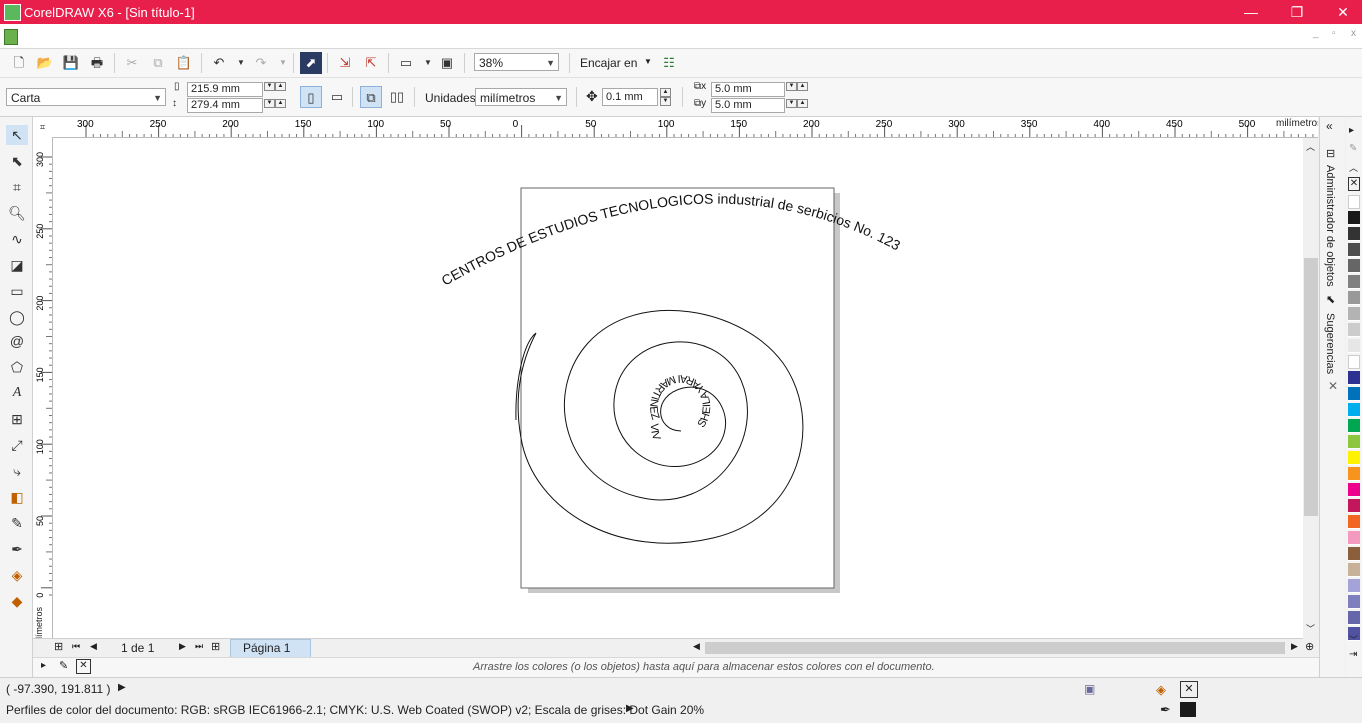 The height and width of the screenshot is (723, 1362). Describe the element at coordinates (748, 105) in the screenshot. I see `duplicate-distance-y-input: 5.0 mm` at that location.